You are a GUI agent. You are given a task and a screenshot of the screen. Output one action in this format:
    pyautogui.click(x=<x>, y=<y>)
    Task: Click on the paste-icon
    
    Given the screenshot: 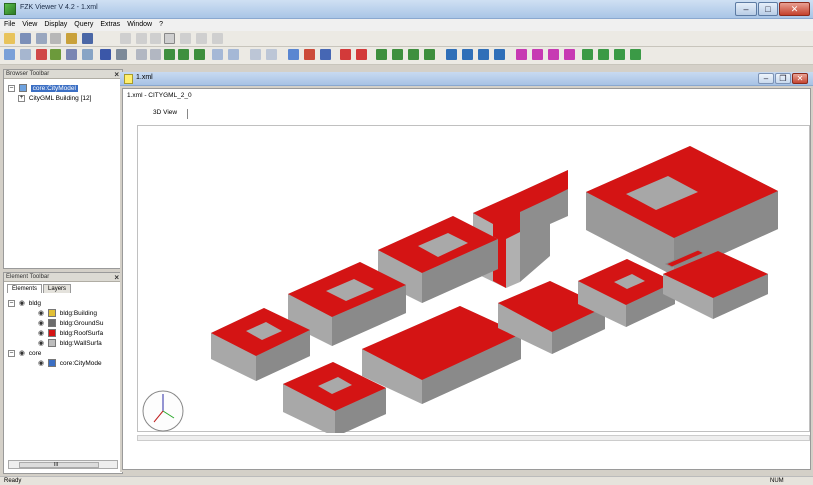 What is the action you would take?
    pyautogui.click(x=55, y=38)
    